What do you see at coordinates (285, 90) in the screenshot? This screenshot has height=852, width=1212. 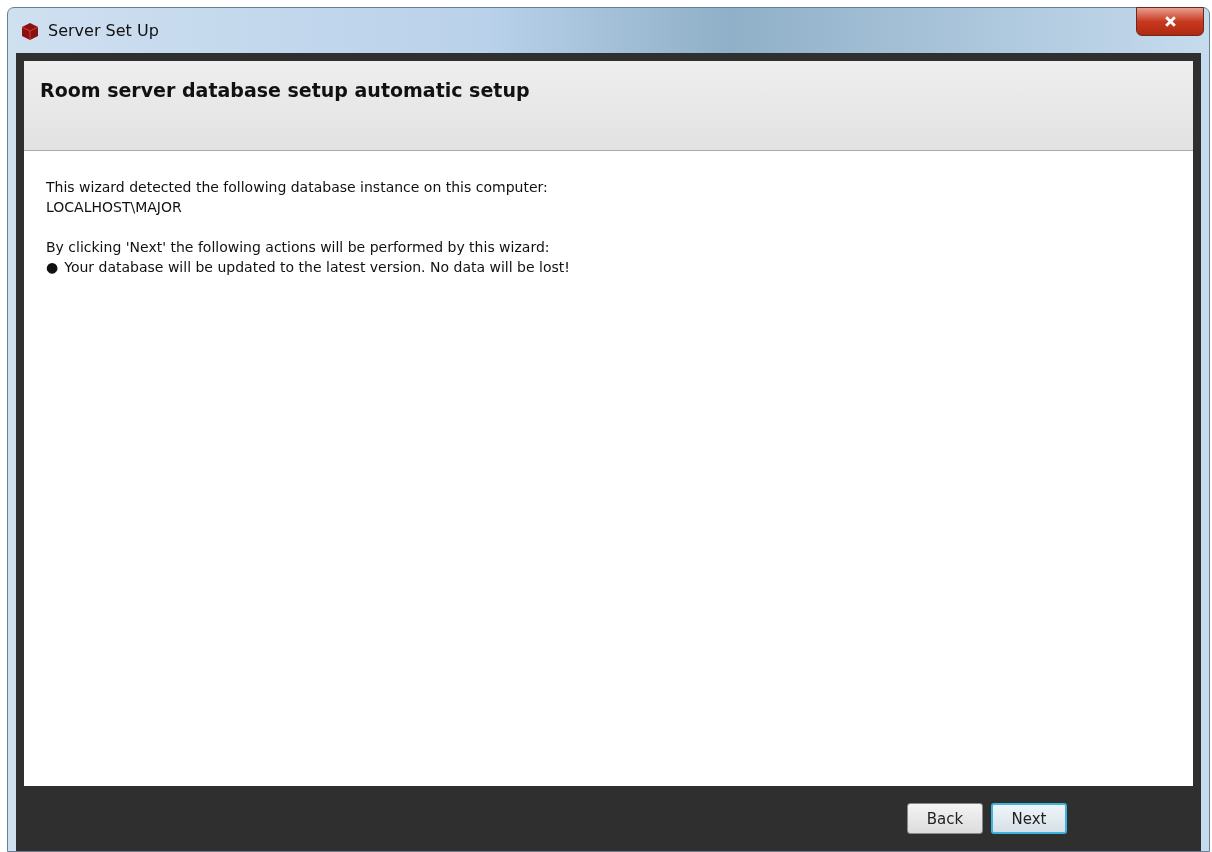 I see `page-heading: Room server database setup automatic setup` at bounding box center [285, 90].